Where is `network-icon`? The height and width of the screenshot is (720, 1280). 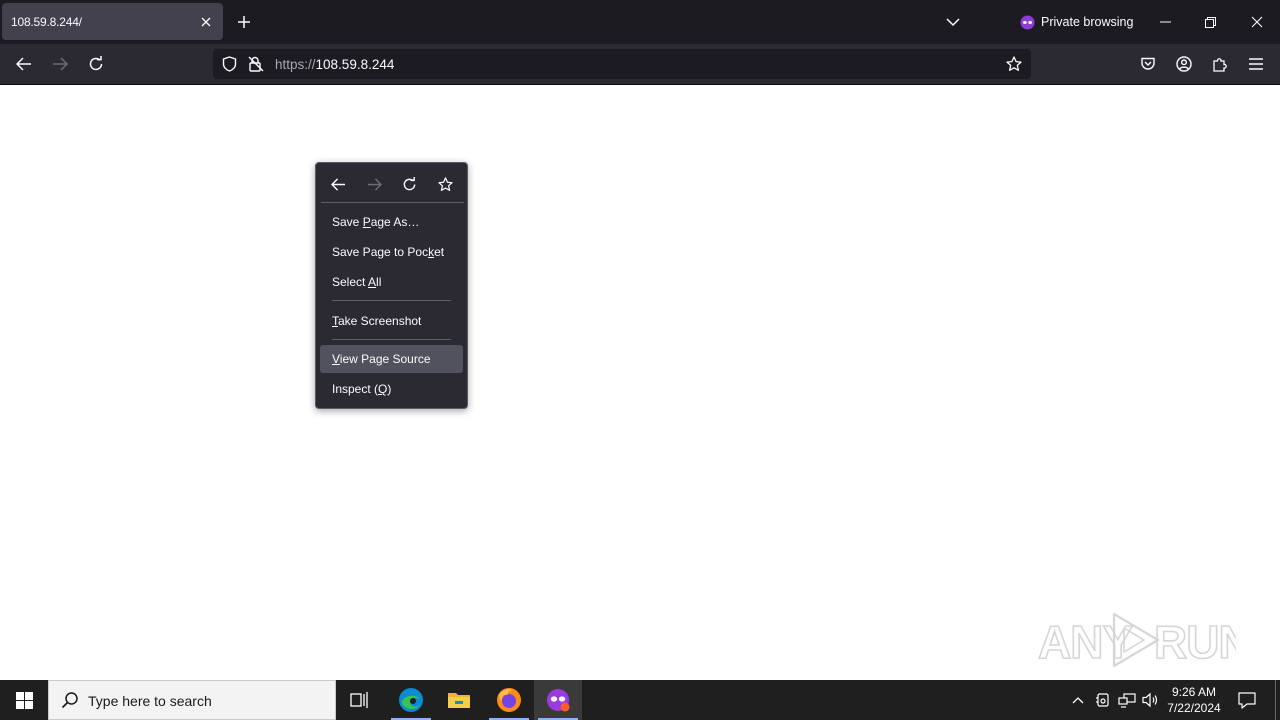
network-icon is located at coordinates (1127, 700).